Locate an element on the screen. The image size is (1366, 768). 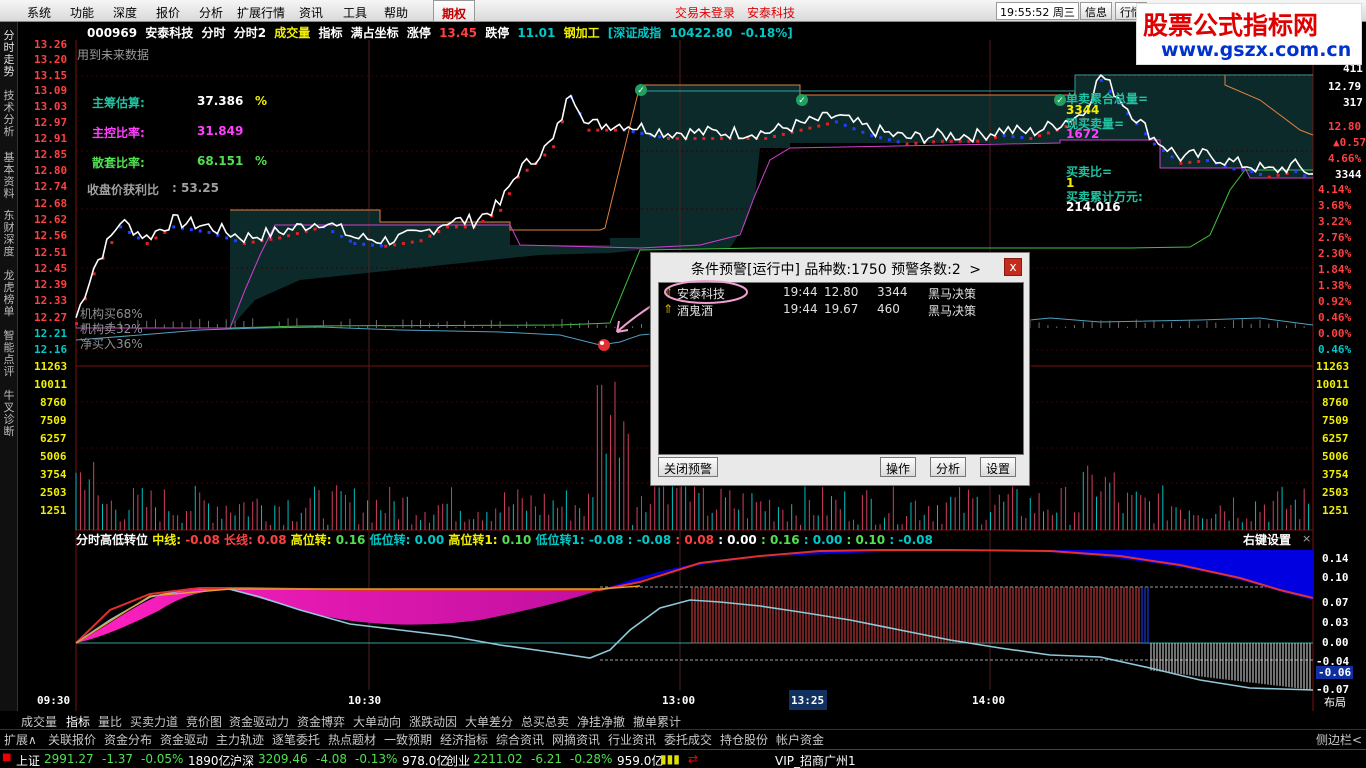
operate-button: 操作 is located at coordinates (898, 467).